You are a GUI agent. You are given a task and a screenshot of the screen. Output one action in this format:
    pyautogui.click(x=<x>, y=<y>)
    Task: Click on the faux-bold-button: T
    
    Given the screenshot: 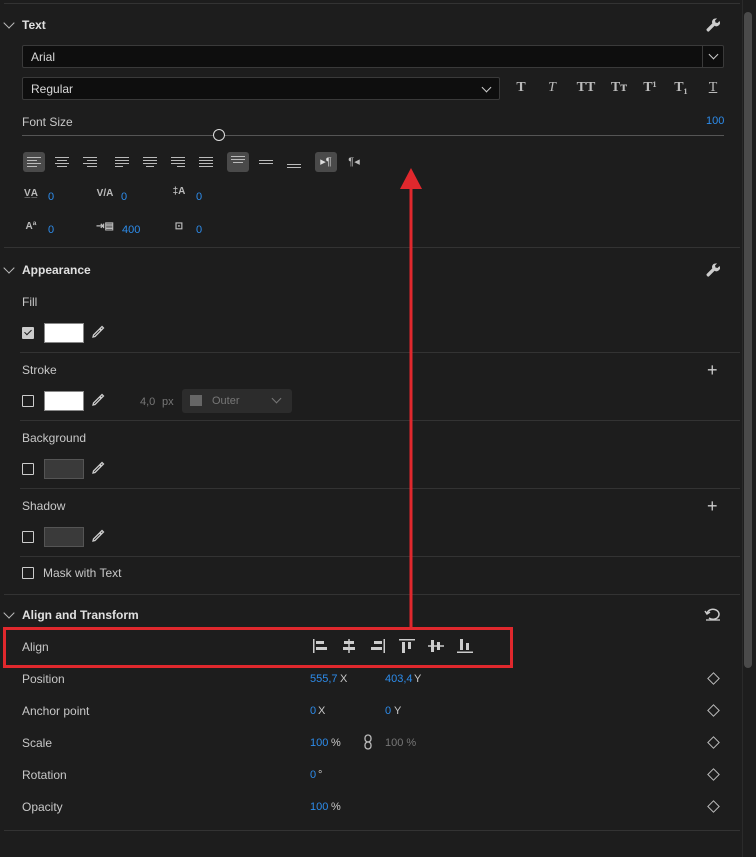 What is the action you would take?
    pyautogui.click(x=521, y=88)
    